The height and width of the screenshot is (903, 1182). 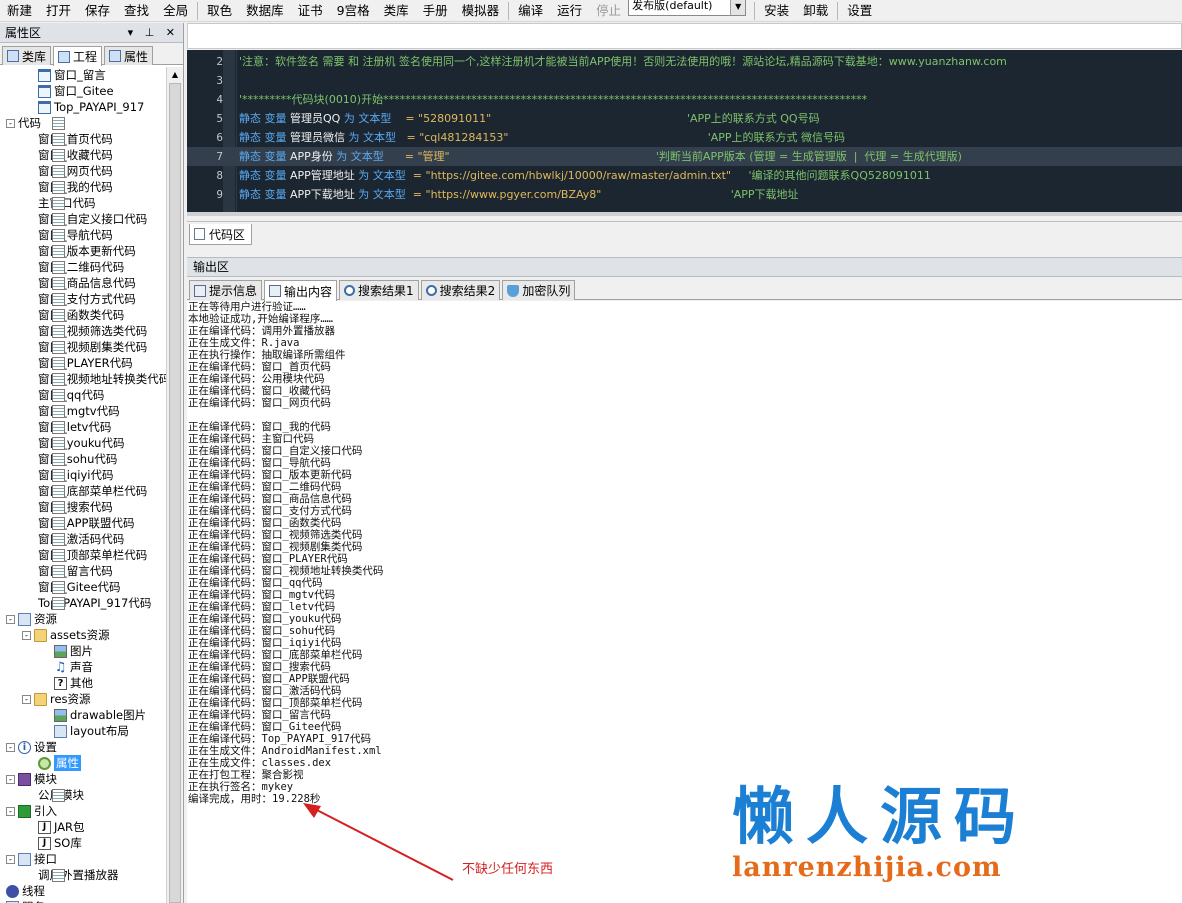 What do you see at coordinates (539, 290) in the screenshot?
I see `output-tab-4: 加密队列` at bounding box center [539, 290].